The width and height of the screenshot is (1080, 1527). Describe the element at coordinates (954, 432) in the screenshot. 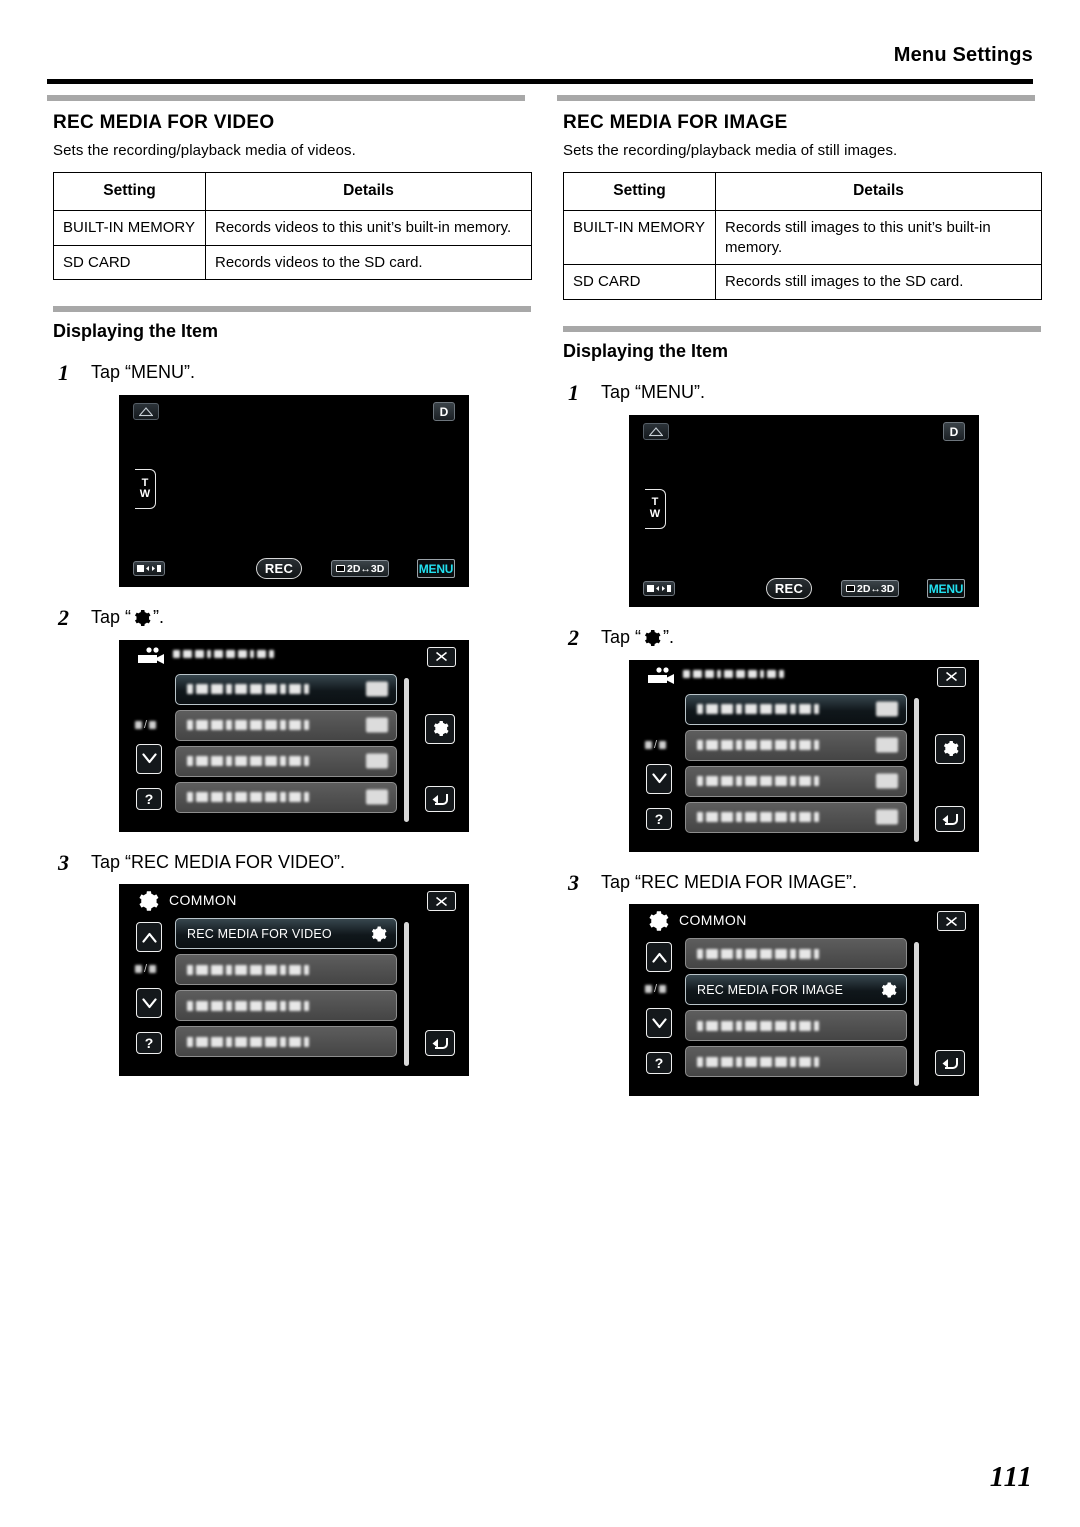

I see `3d-indicator: D` at that location.